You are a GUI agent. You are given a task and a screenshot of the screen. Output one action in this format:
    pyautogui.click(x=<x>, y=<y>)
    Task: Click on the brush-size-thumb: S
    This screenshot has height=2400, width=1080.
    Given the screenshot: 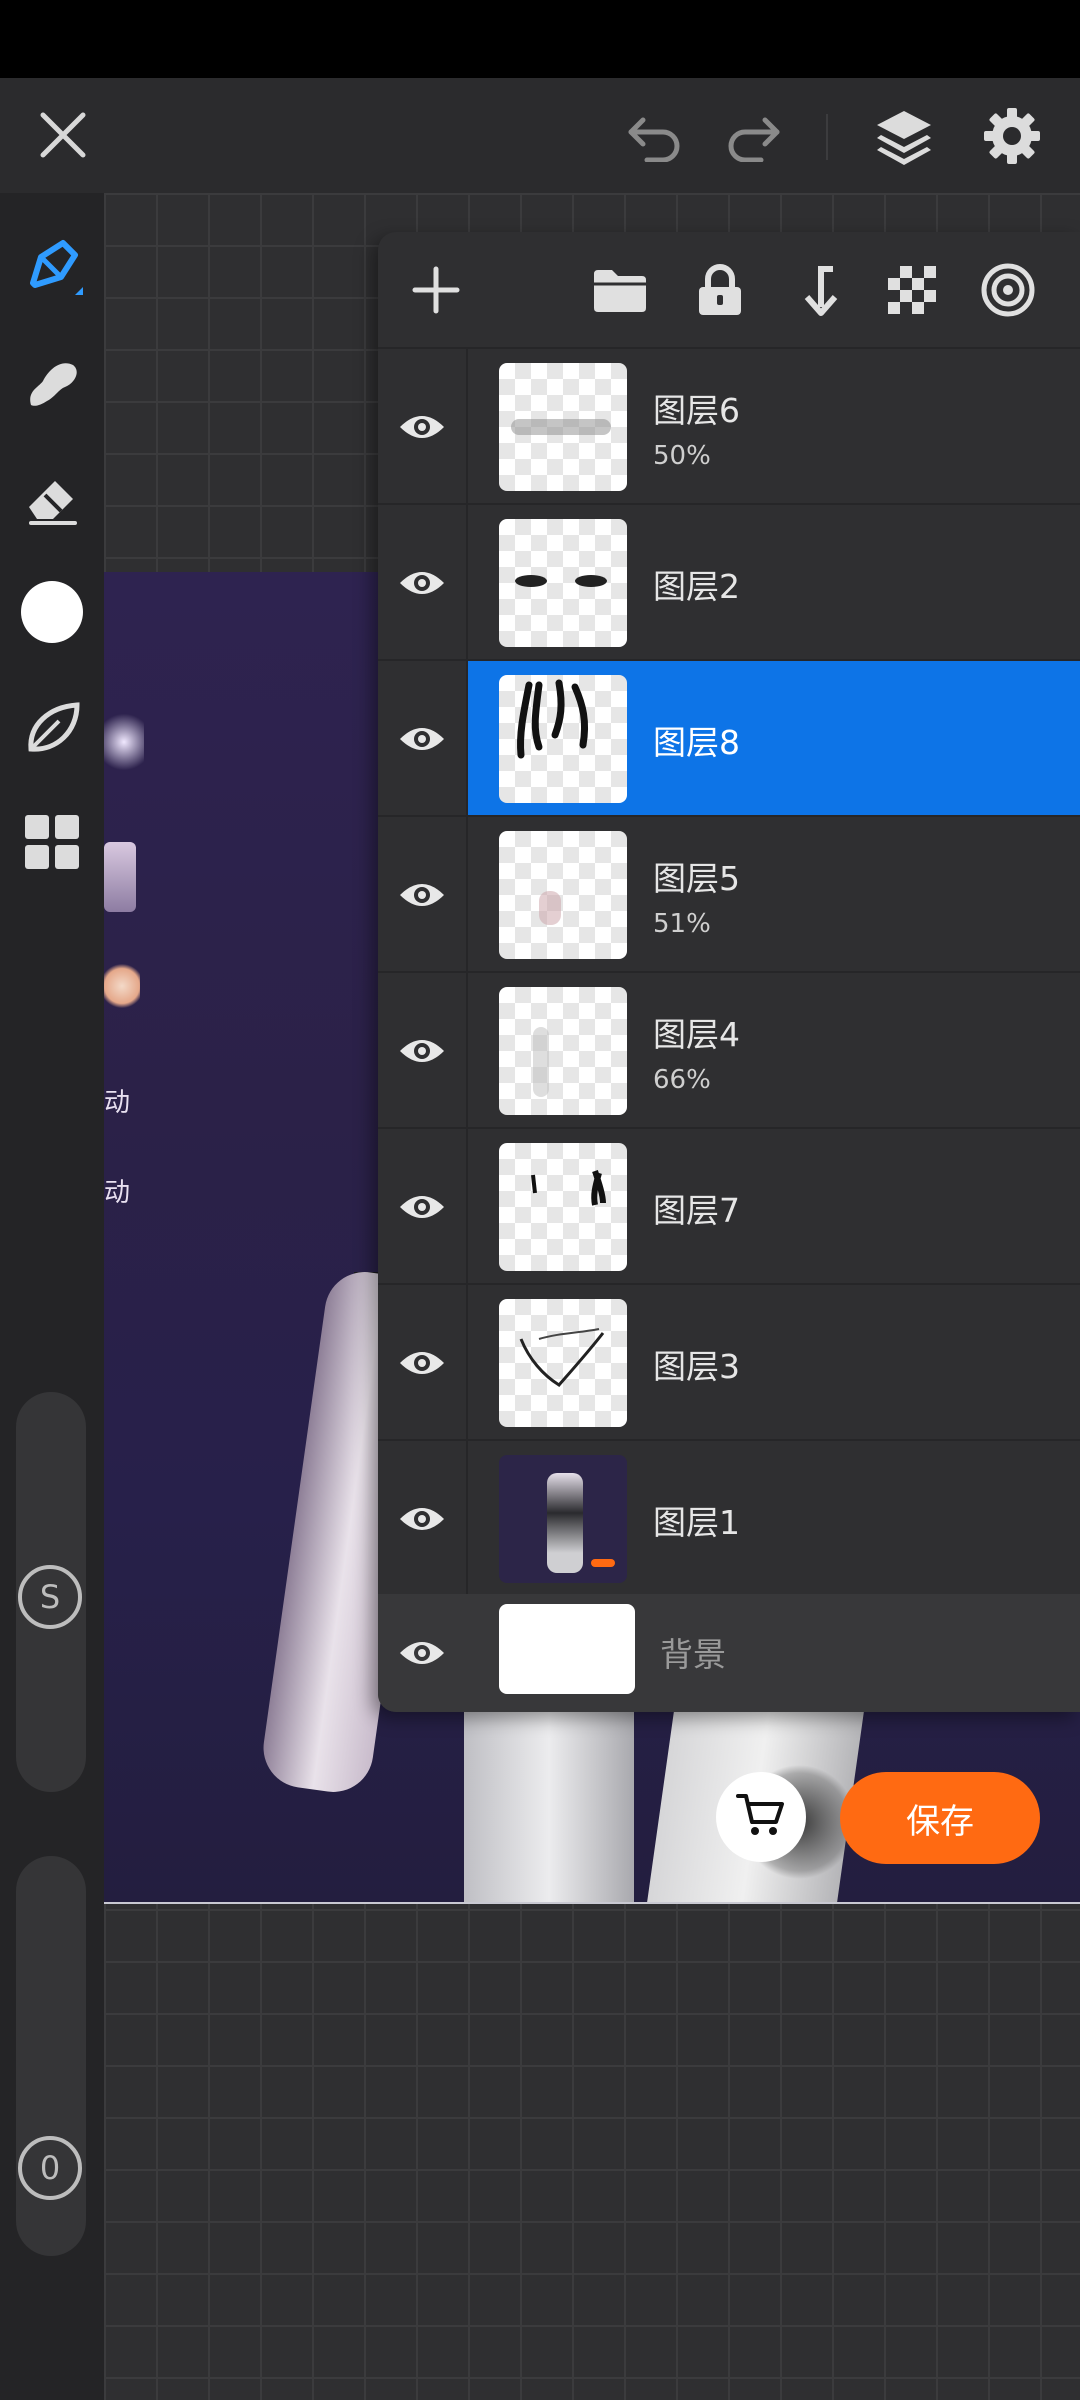 What is the action you would take?
    pyautogui.click(x=50, y=1597)
    